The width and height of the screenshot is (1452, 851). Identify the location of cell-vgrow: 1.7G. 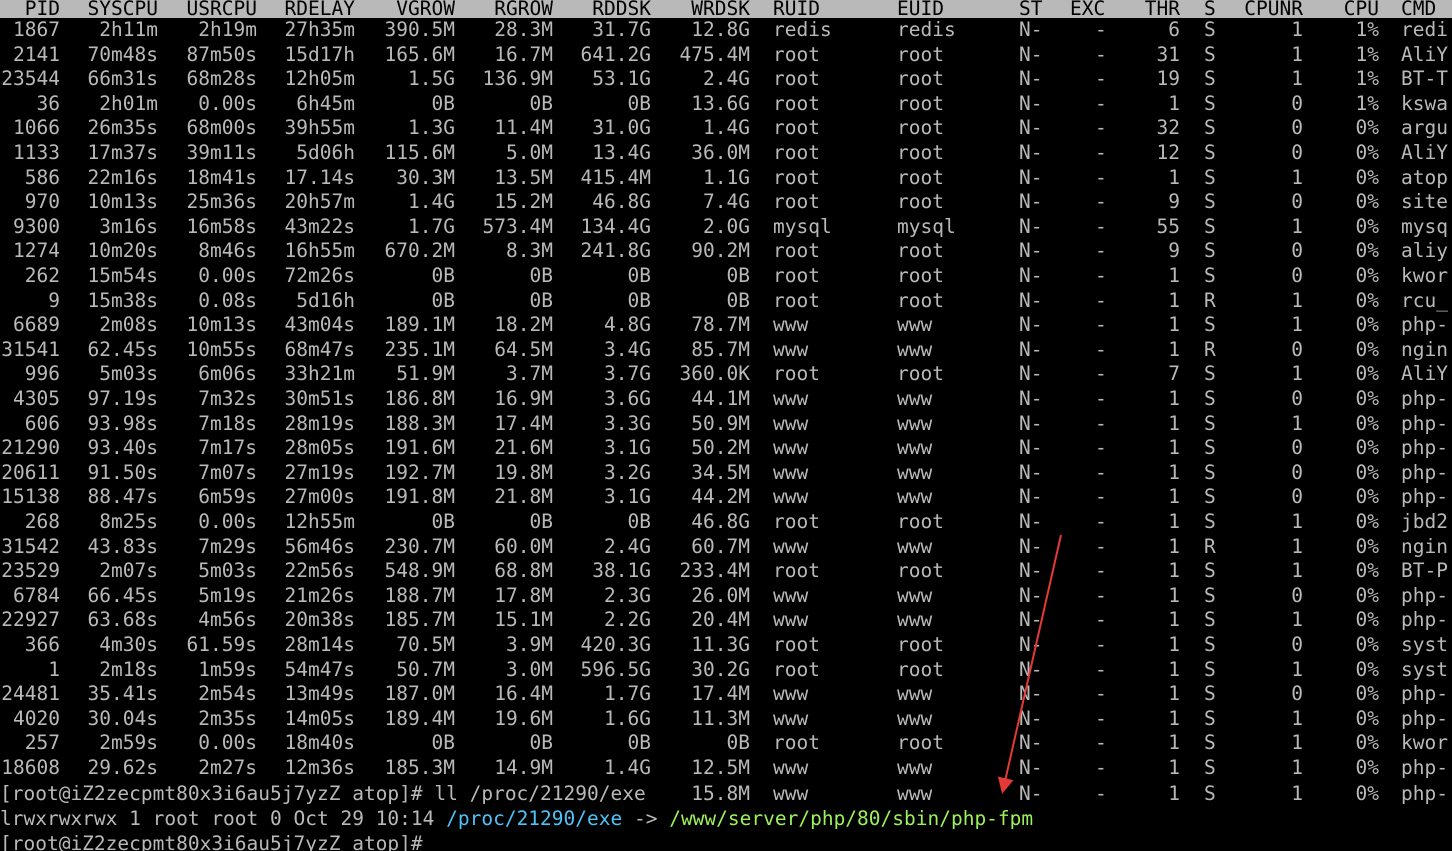
(431, 226).